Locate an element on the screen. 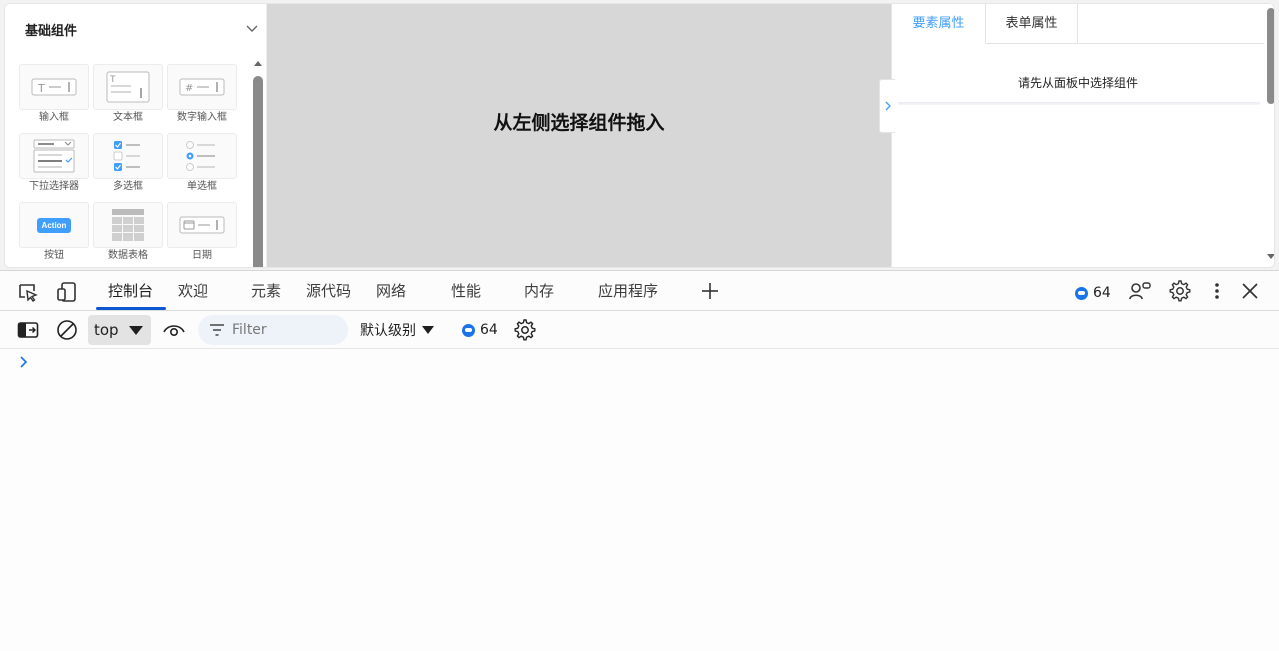 The width and height of the screenshot is (1279, 651). settings-gear-icon is located at coordinates (1180, 291).